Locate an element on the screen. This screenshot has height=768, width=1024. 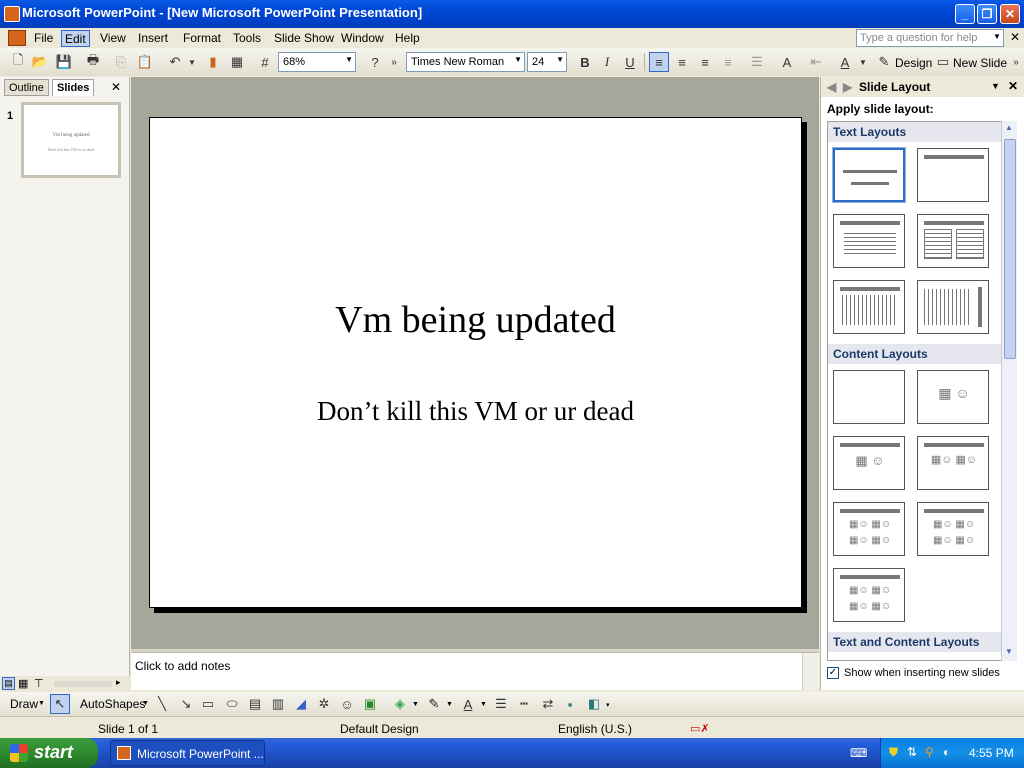
help-icon: ? is located at coordinates (375, 62).